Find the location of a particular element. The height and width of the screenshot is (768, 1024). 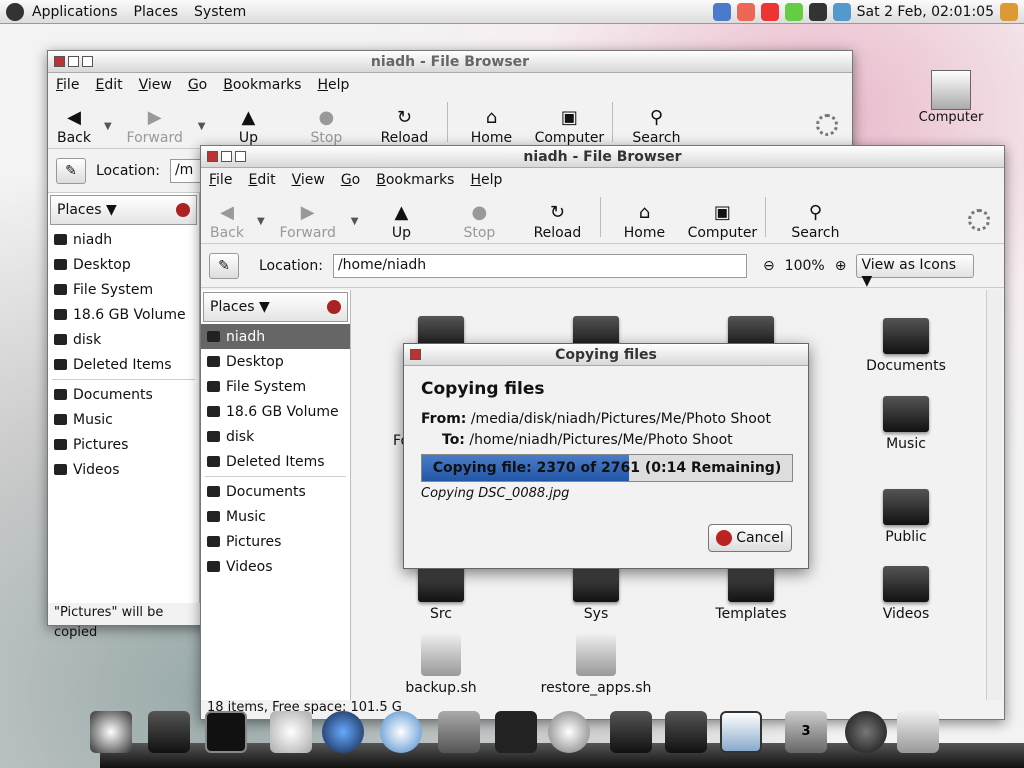

image-editor-icon is located at coordinates (769, 11).